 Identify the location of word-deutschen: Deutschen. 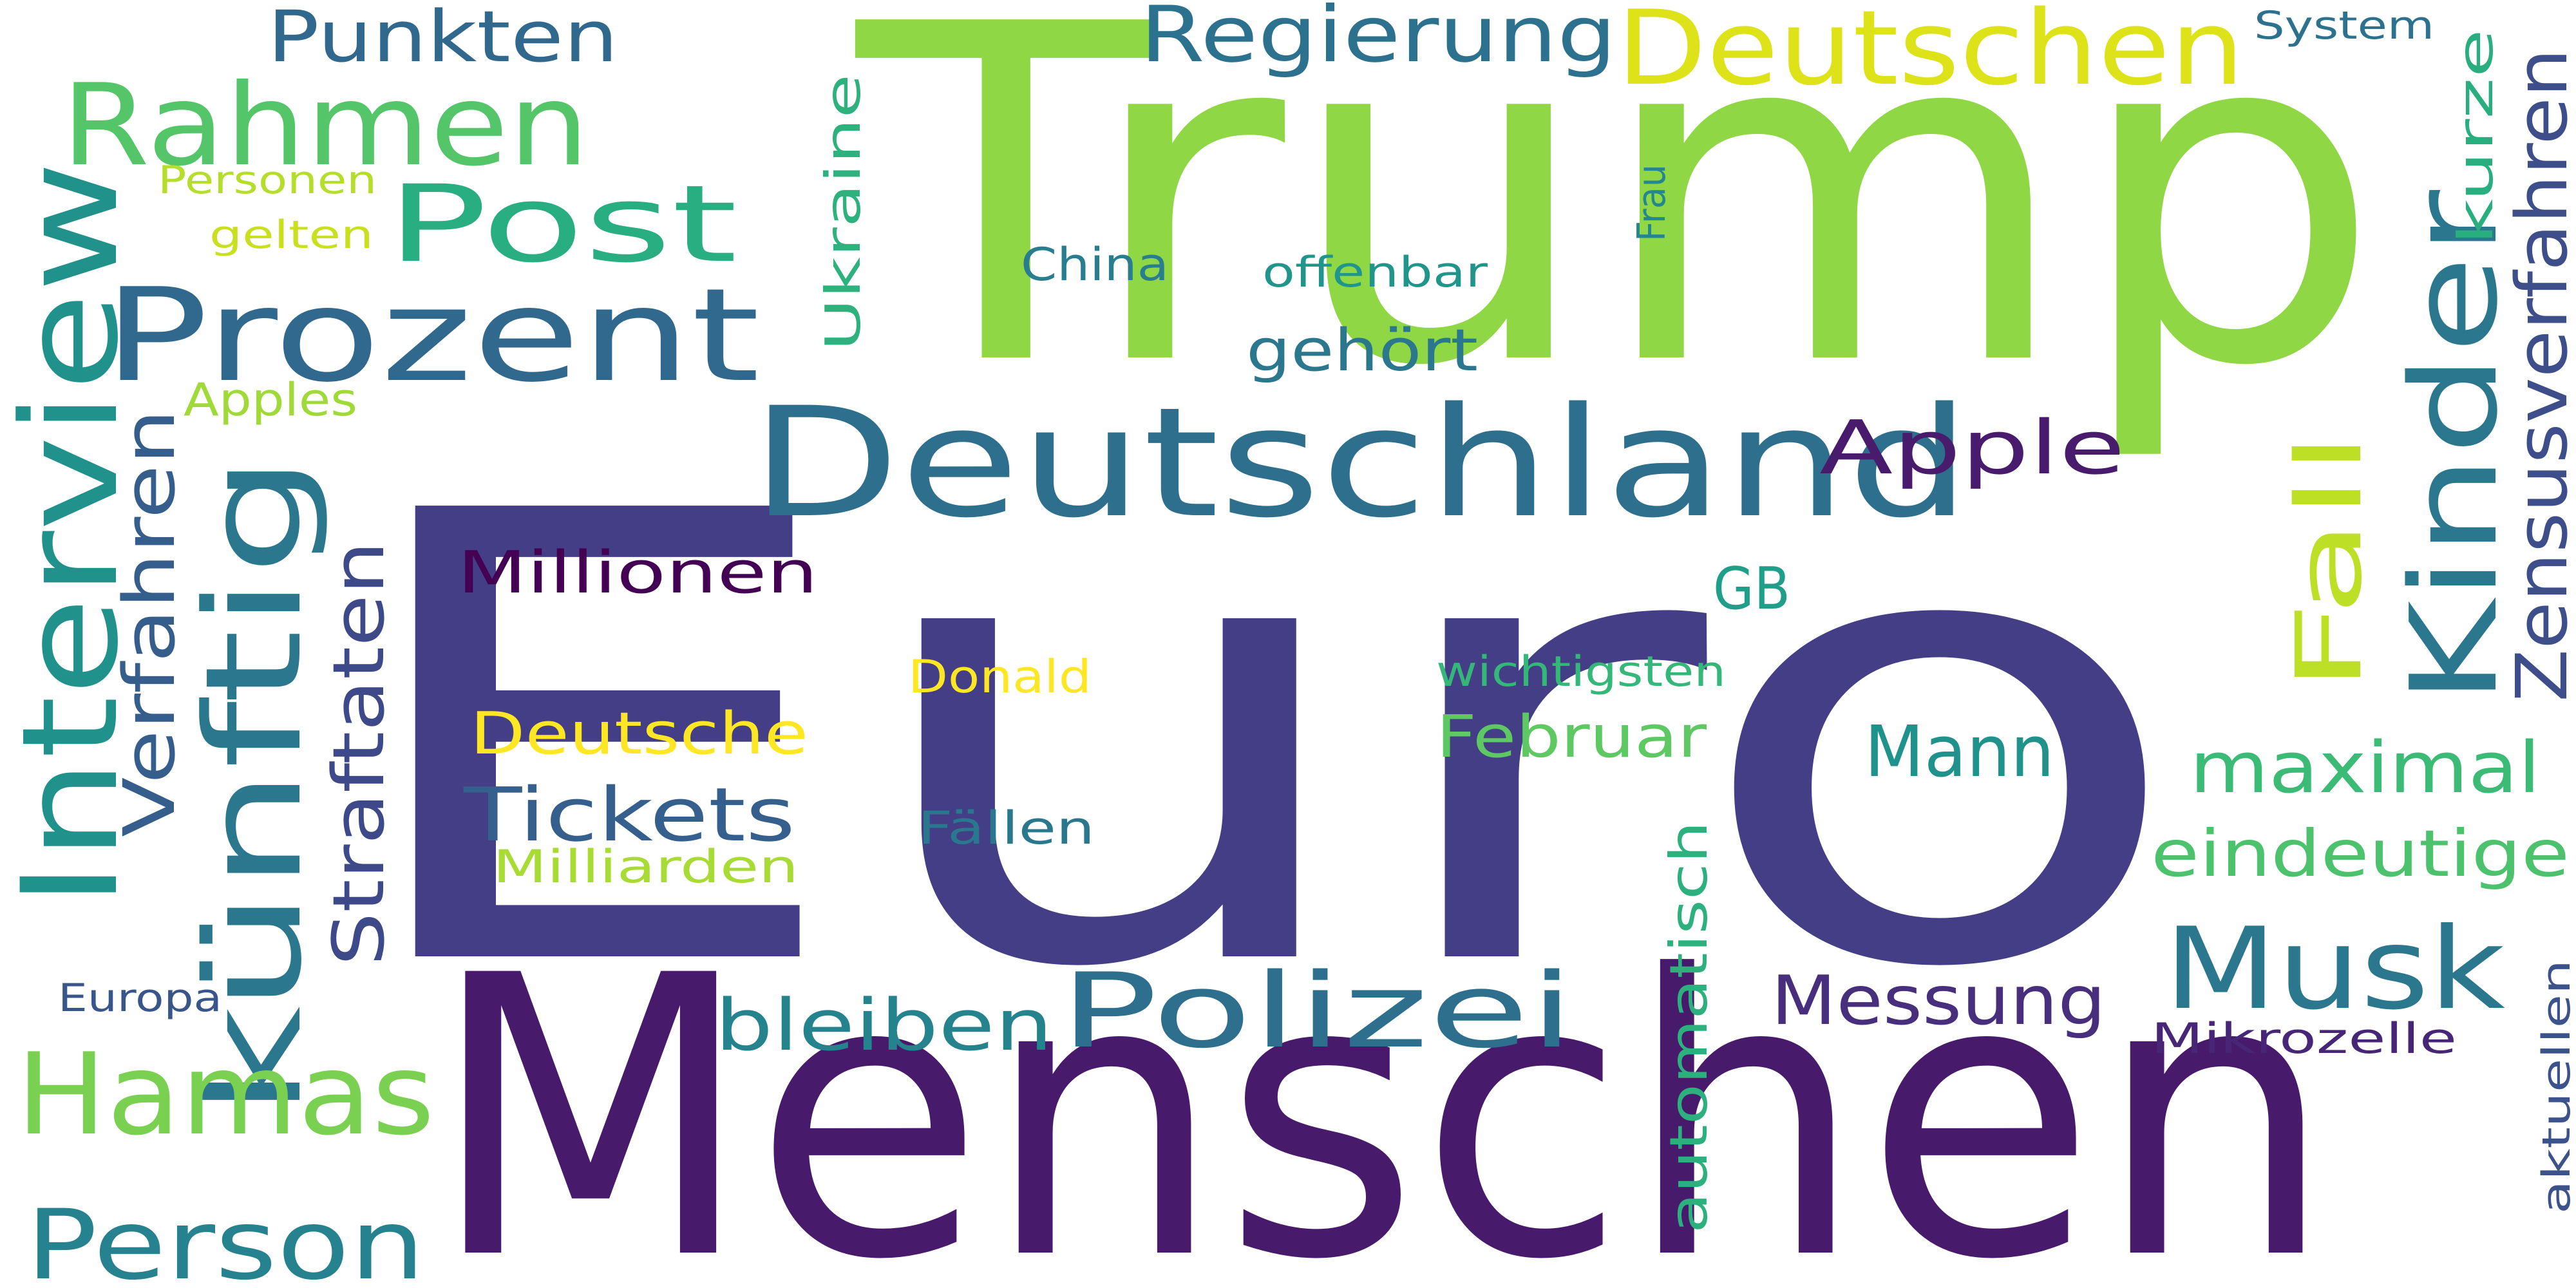
(1930, 54).